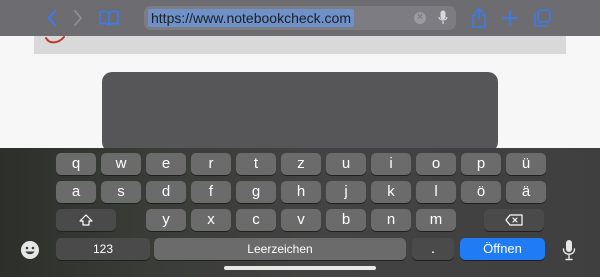 This screenshot has height=277, width=600. I want to click on home-indicator, so click(300, 268).